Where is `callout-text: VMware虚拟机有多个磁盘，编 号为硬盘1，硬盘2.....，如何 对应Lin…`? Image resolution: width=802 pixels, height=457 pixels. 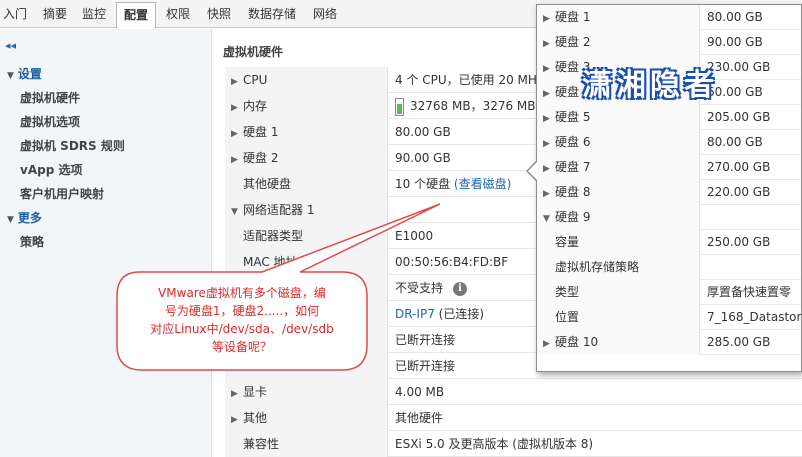 callout-text: VMware虚拟机有多个磁盘，编 号为硬盘1，硬盘2.....，如何 对应Lin… is located at coordinates (242, 320).